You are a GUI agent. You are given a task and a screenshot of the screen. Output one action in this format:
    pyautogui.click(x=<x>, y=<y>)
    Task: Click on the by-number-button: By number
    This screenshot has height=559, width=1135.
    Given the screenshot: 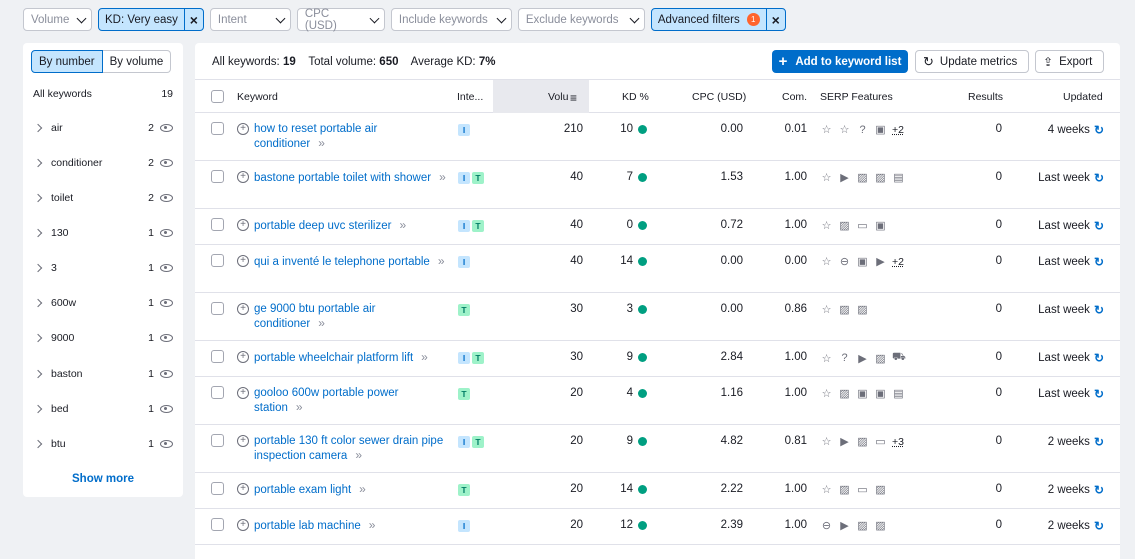 What is the action you would take?
    pyautogui.click(x=67, y=61)
    